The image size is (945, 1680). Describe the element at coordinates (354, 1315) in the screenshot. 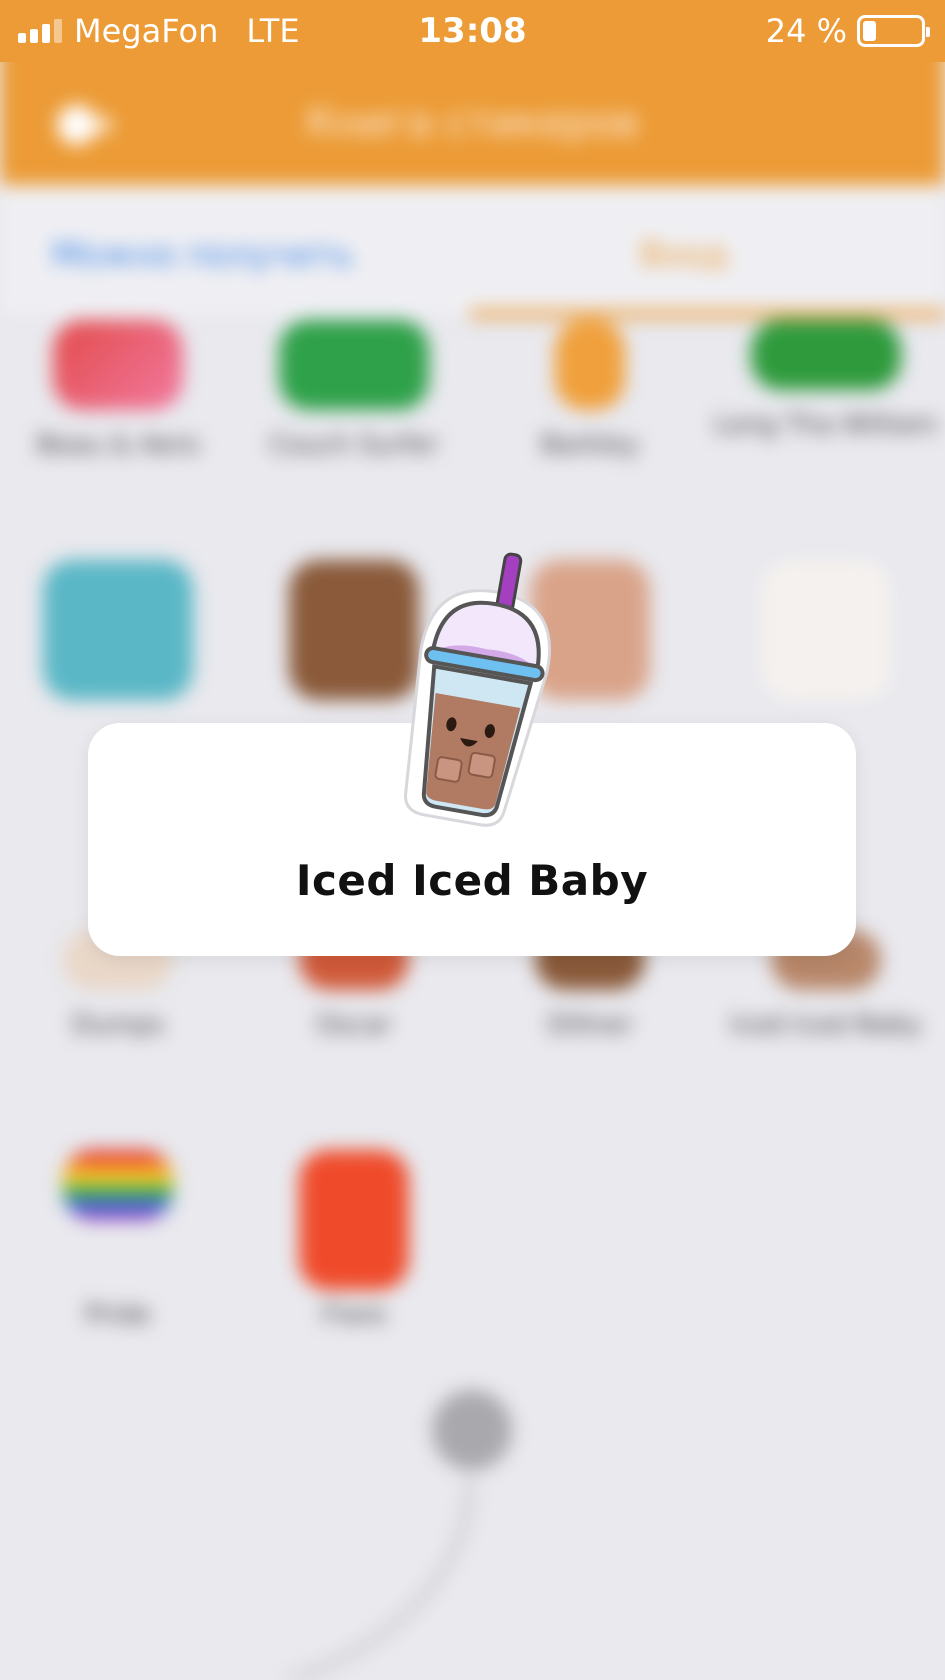

I see `grid-item-label: Flare` at that location.